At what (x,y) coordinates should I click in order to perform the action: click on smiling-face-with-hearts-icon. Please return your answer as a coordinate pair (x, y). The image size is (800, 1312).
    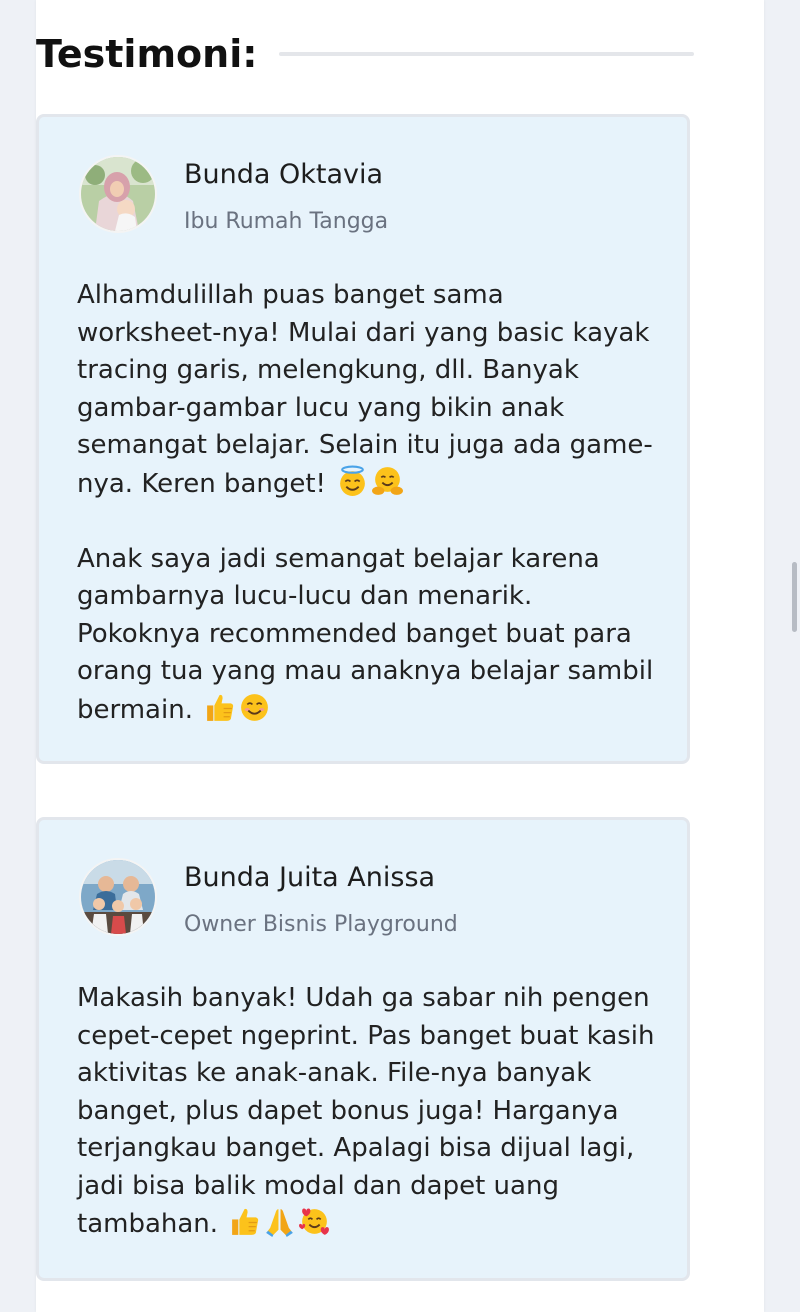
    Looking at the image, I should click on (314, 1221).